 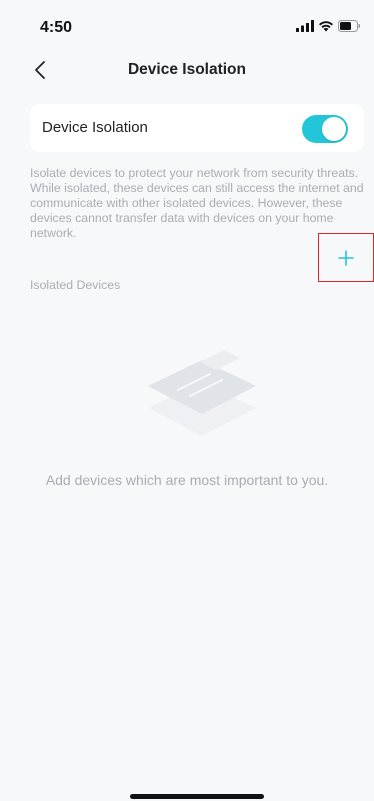 I want to click on device-isolation-label: Device Isolation, so click(x=95, y=127).